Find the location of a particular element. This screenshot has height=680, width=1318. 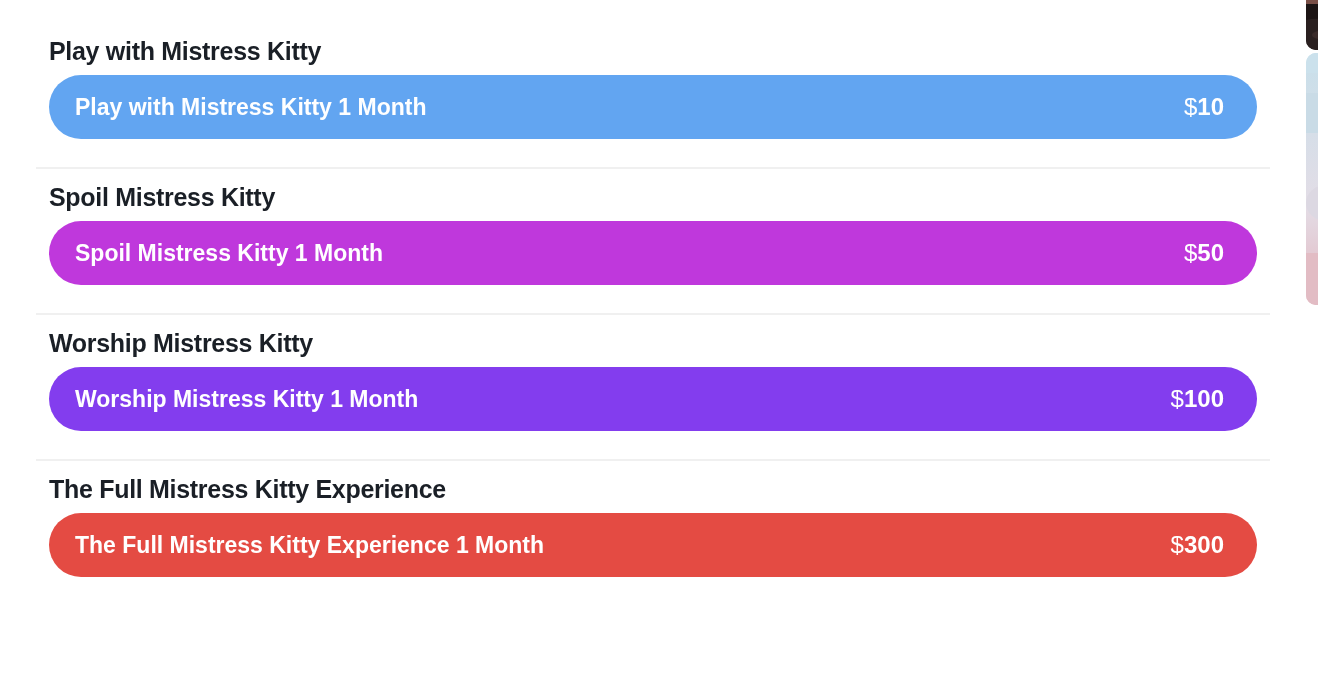

tier-title: Spoil Mistress Kitty is located at coordinates (162, 197).